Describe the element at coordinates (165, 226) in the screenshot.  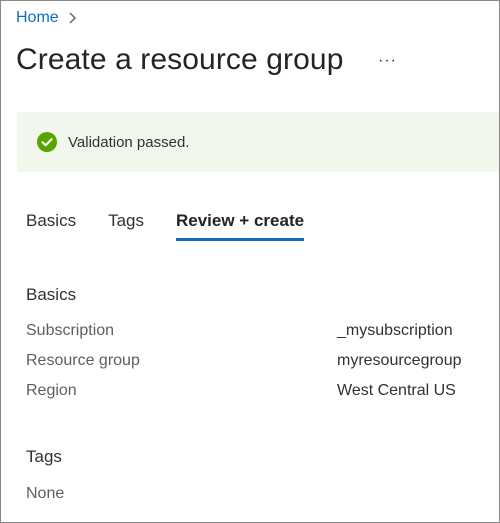
I see `tab-list: Basics Tags Review + create` at that location.